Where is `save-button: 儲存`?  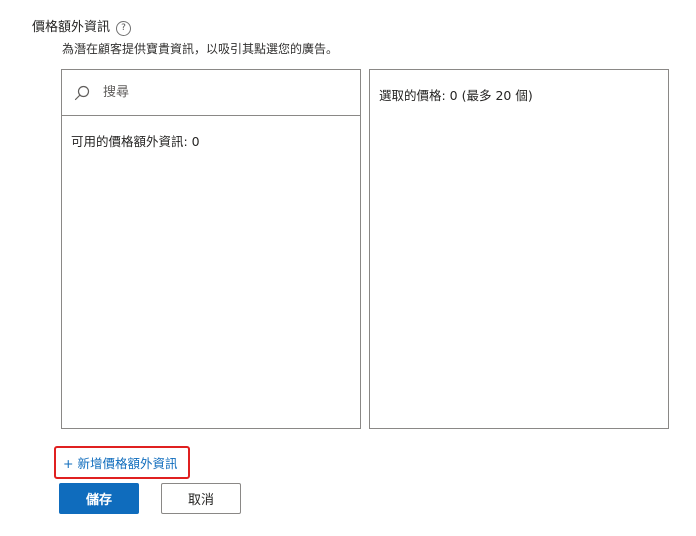 save-button: 儲存 is located at coordinates (99, 498).